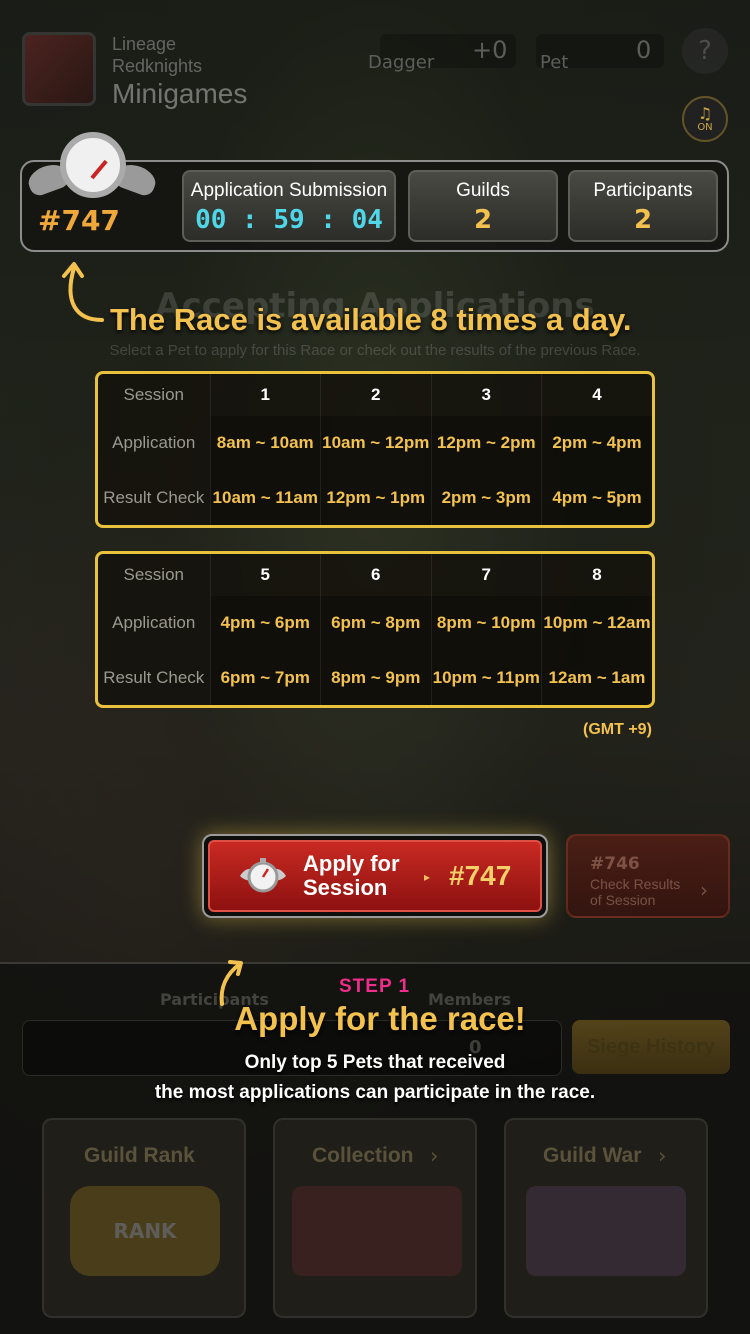 This screenshot has height=1334, width=750. What do you see at coordinates (351, 863) in the screenshot?
I see `apply-button-label-line1: Apply for` at bounding box center [351, 863].